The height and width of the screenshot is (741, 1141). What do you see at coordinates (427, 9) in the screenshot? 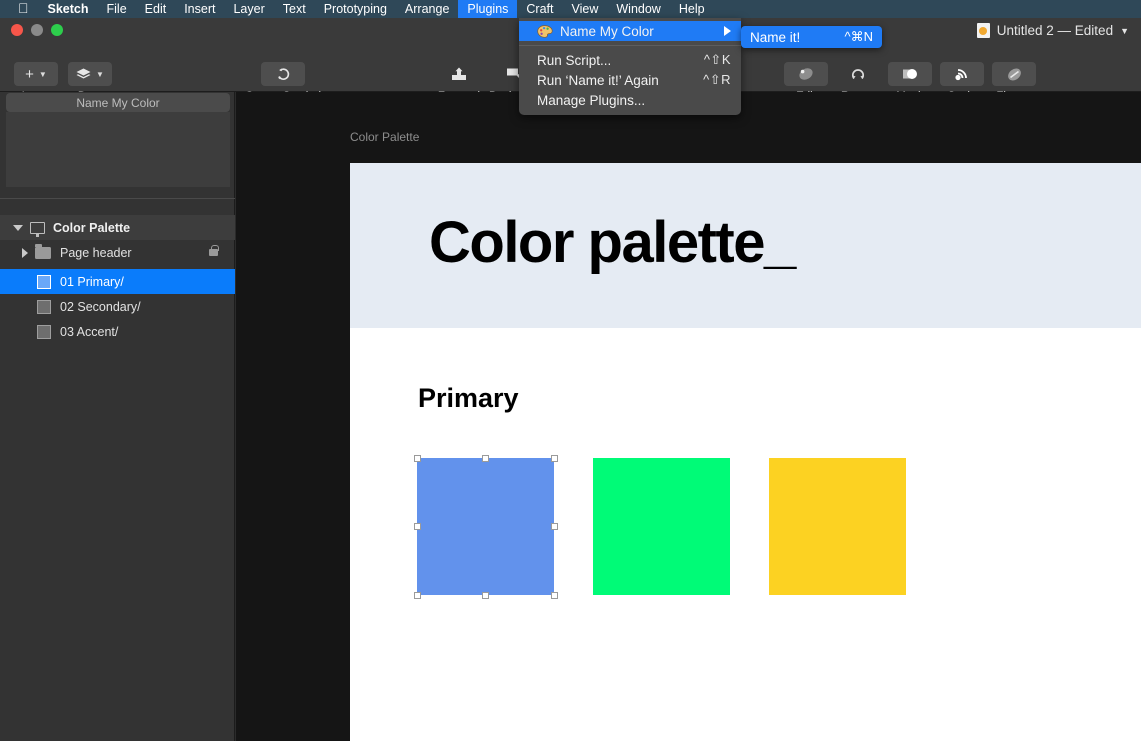
I see `menu-arrange: Arrange` at bounding box center [427, 9].